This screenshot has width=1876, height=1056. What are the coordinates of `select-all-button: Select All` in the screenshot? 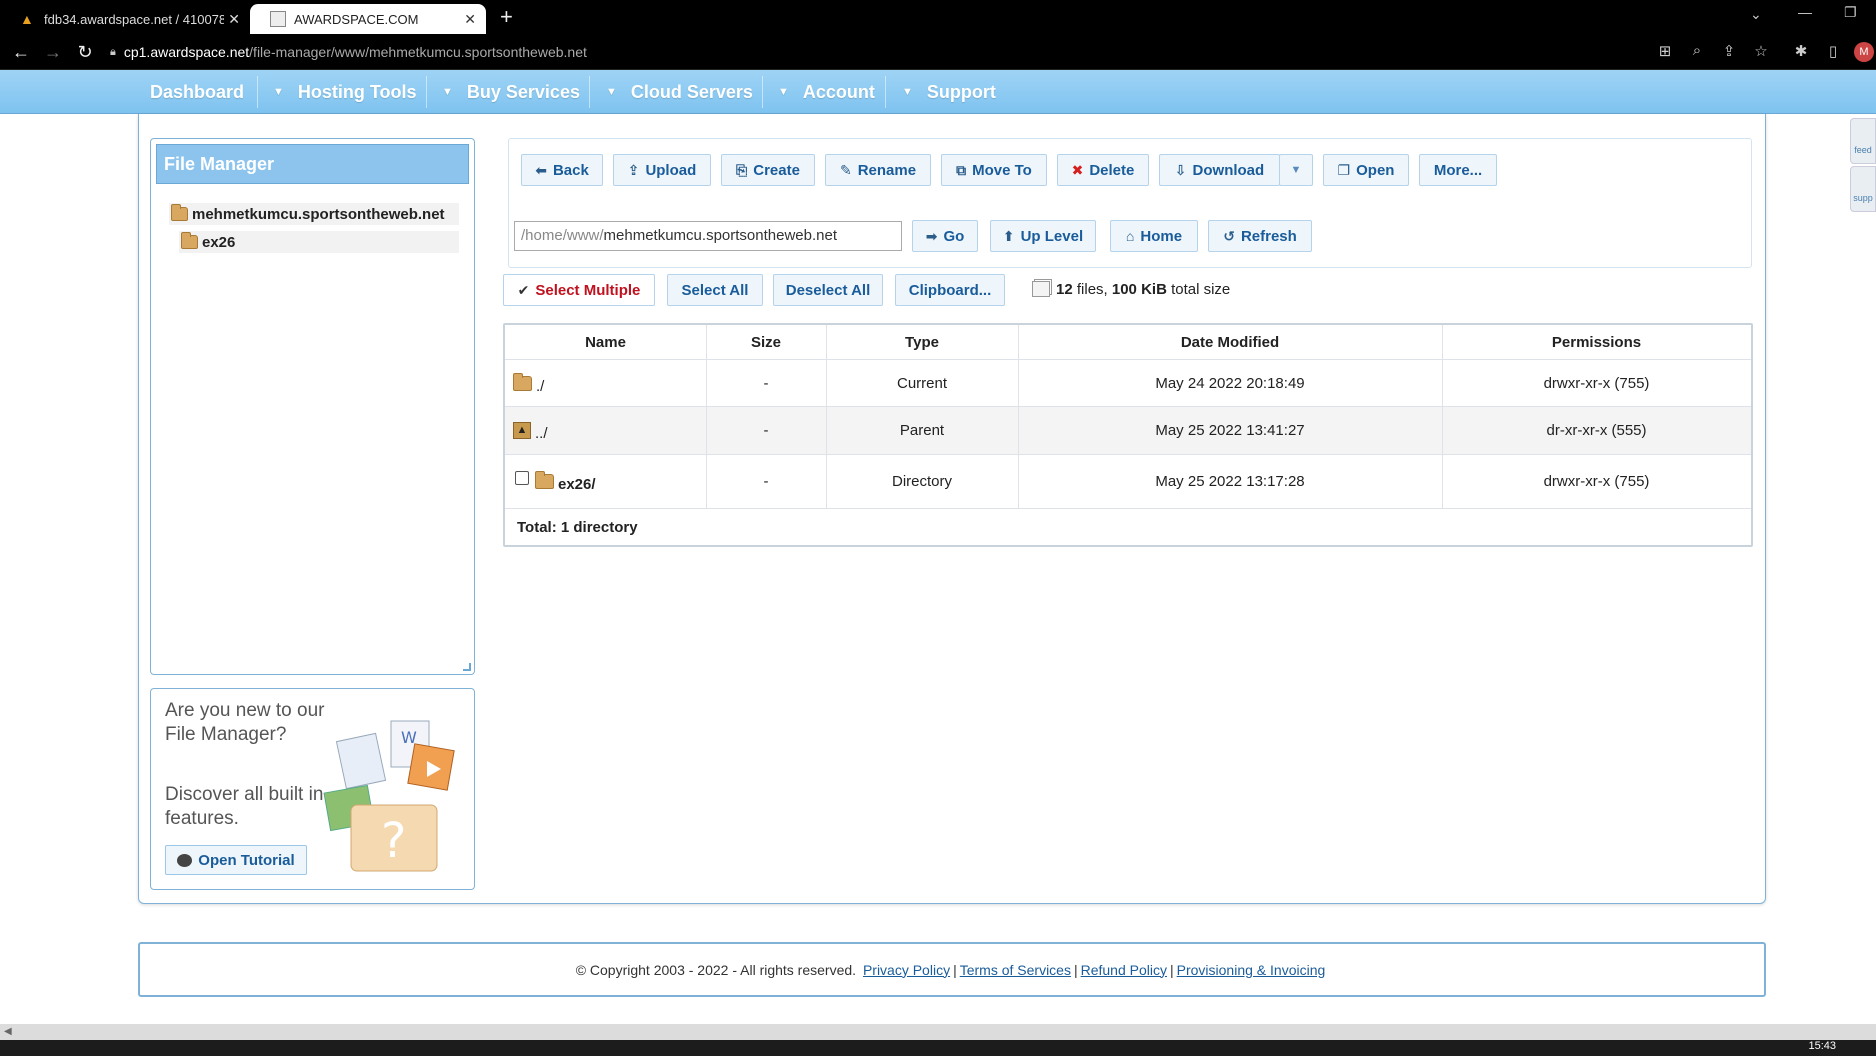 It's located at (715, 290).